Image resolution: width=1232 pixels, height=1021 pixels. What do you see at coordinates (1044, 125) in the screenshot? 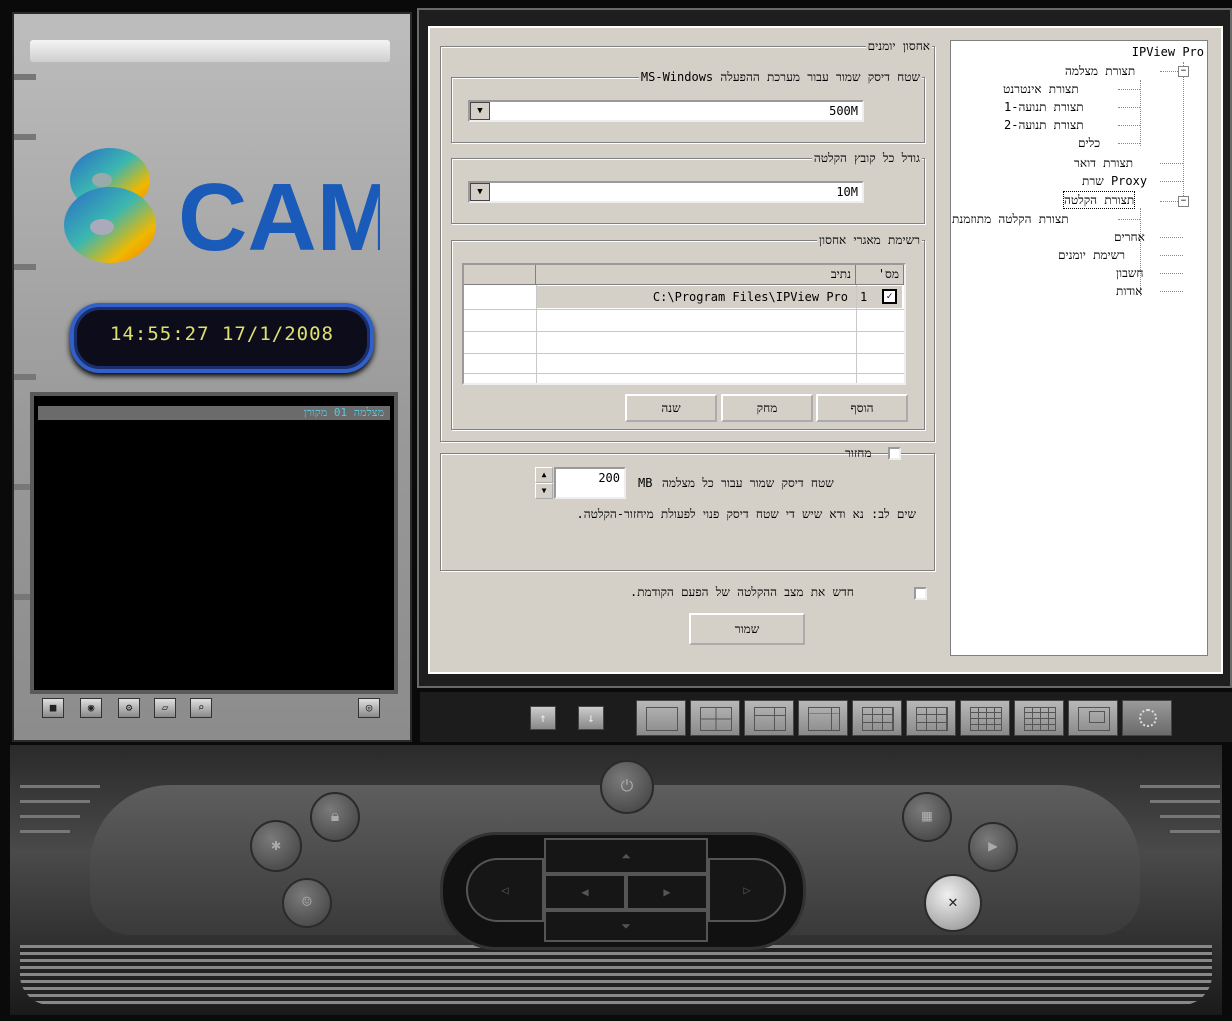
I see `tree-item-motion-2: תצורת תנועה-2` at bounding box center [1044, 125].